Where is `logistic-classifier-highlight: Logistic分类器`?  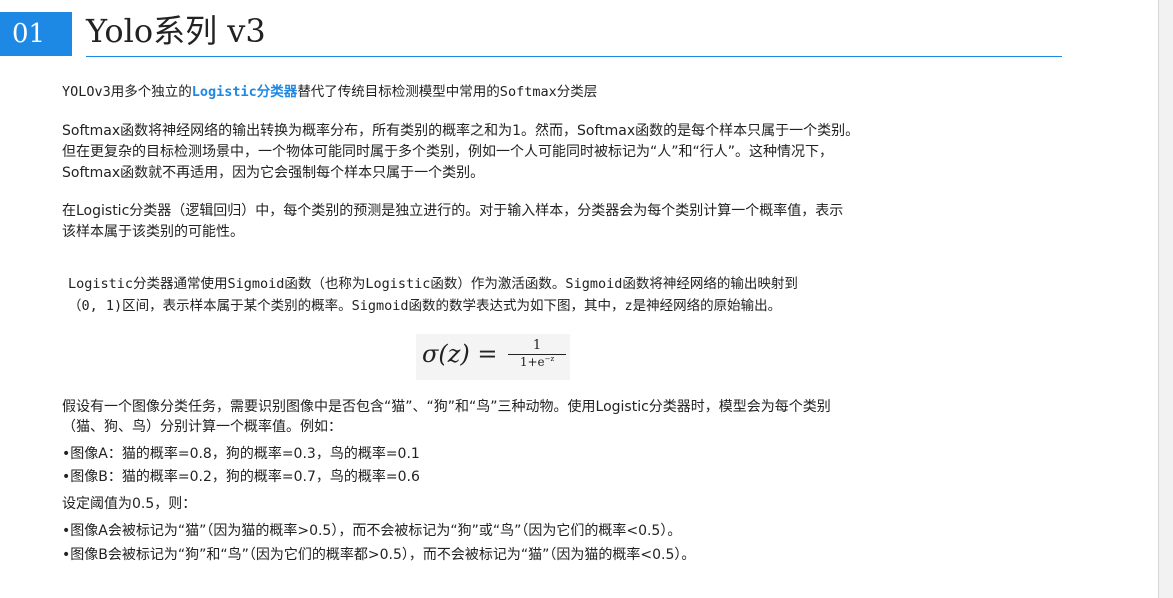
logistic-classifier-highlight: Logistic分类器 is located at coordinates (244, 92).